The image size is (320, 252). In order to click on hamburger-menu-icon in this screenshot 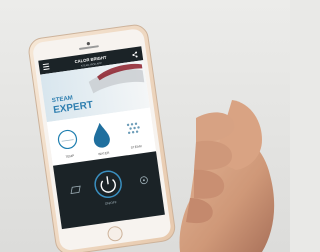, I will do `click(46, 67)`.